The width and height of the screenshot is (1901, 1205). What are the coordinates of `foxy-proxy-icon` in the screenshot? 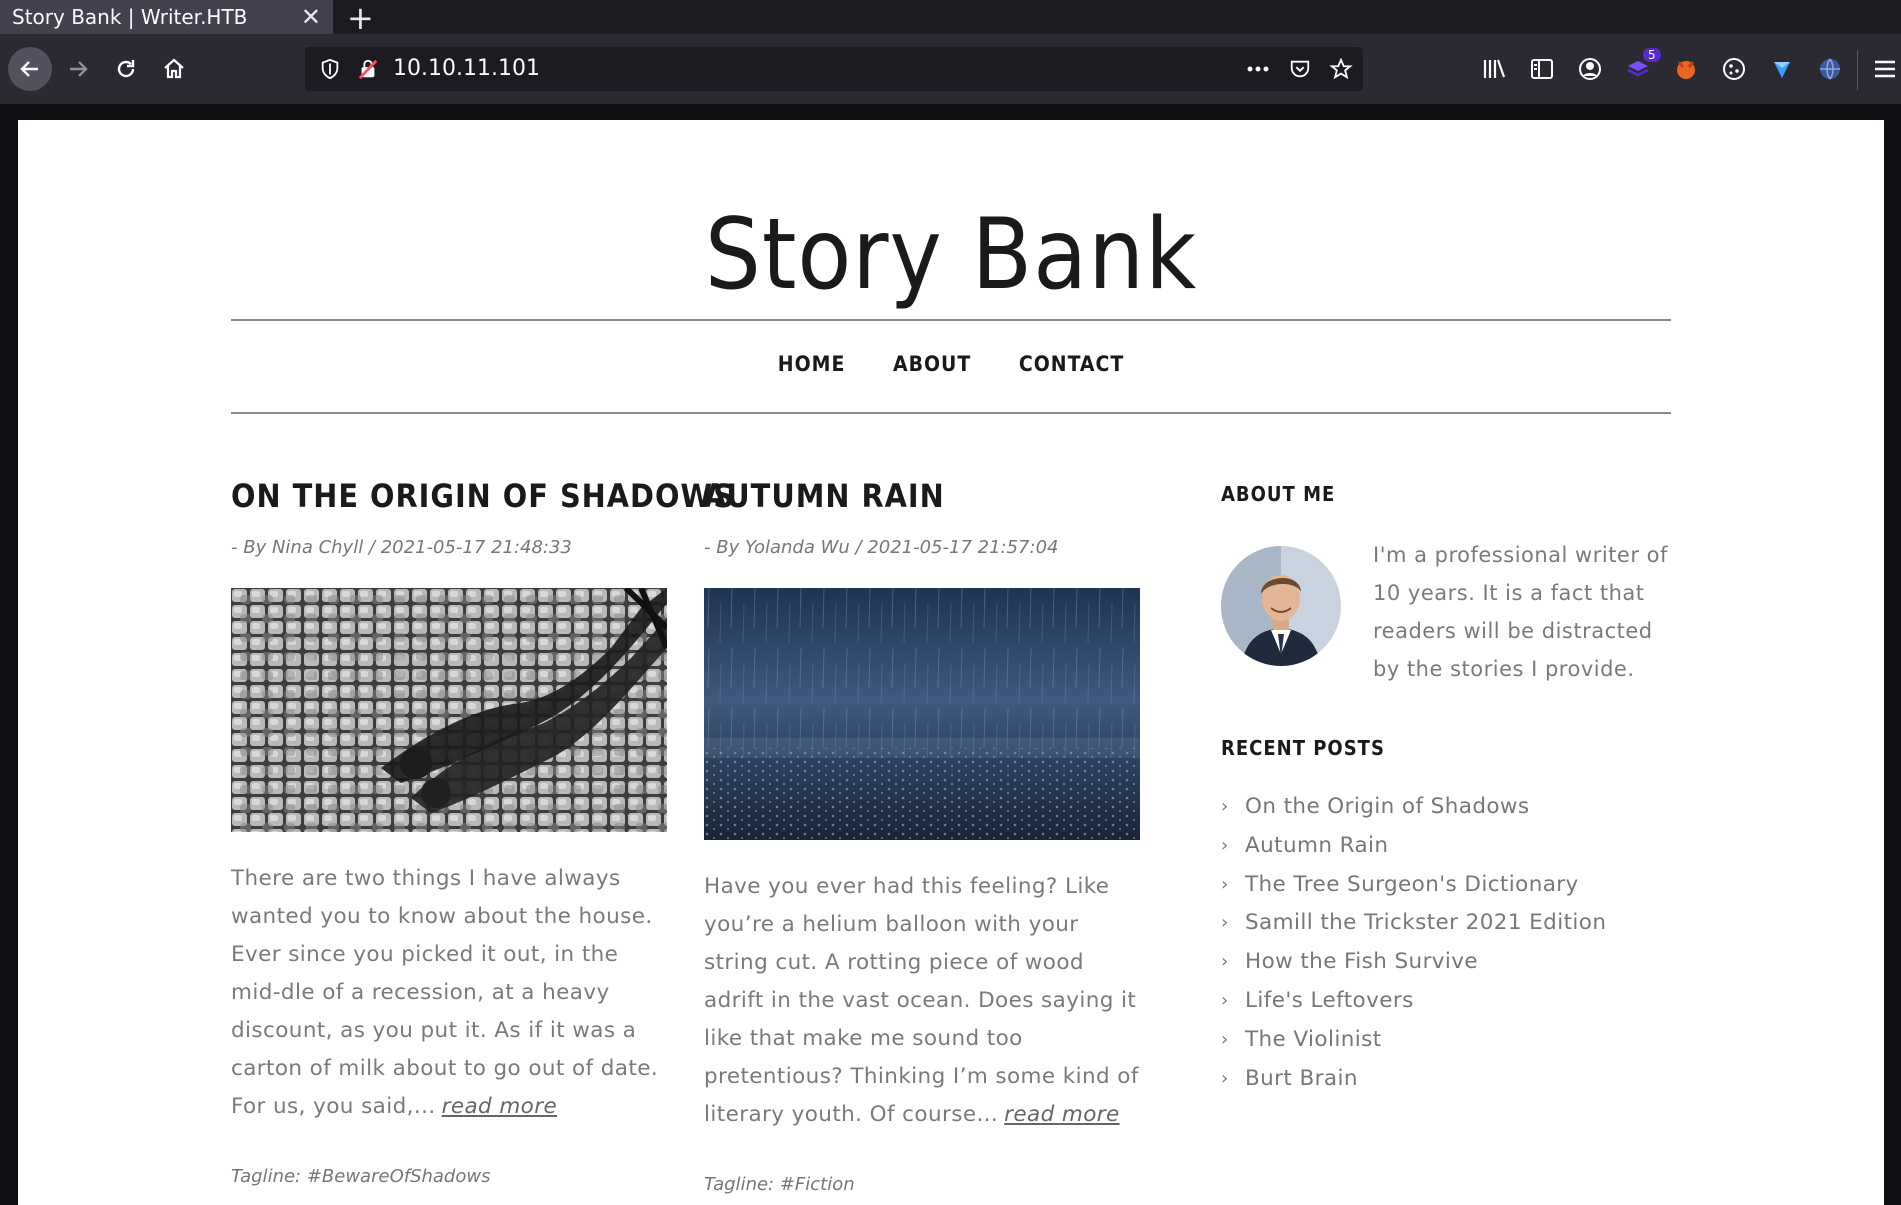 It's located at (1686, 69).